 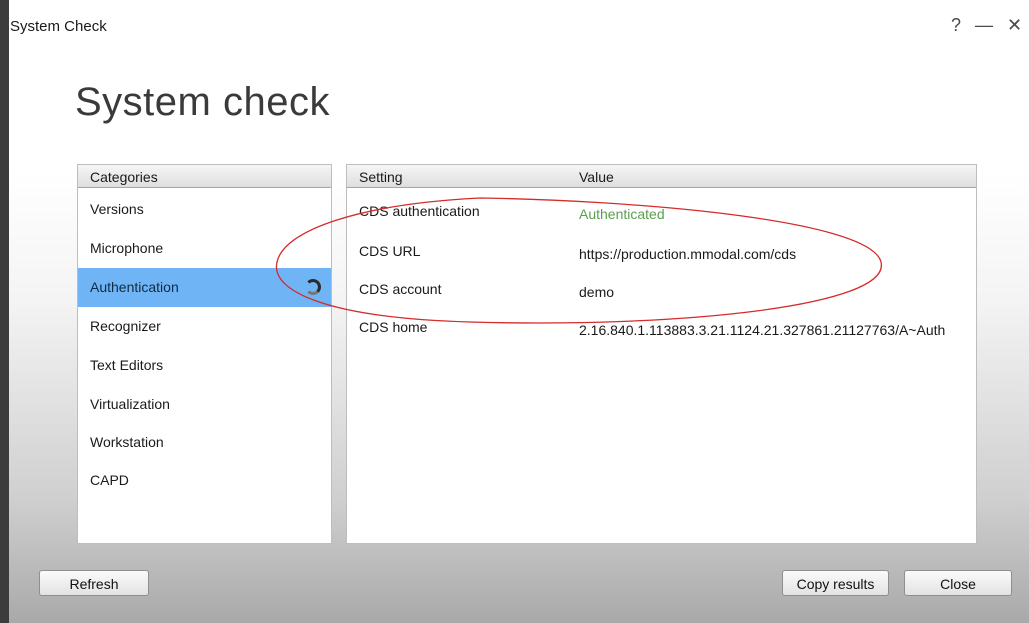 What do you see at coordinates (622, 214) in the screenshot?
I see `setting-value: Authenticated` at bounding box center [622, 214].